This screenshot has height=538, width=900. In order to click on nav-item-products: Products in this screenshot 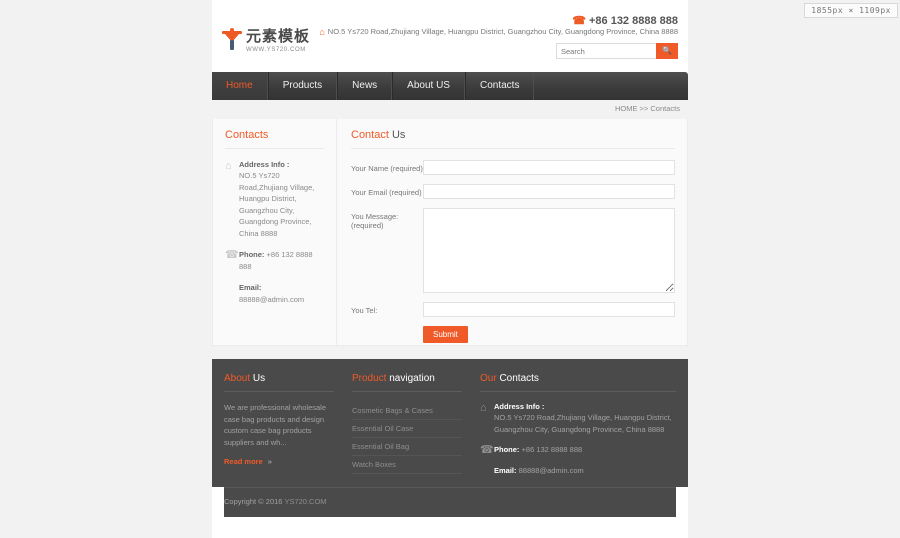, I will do `click(302, 86)`.